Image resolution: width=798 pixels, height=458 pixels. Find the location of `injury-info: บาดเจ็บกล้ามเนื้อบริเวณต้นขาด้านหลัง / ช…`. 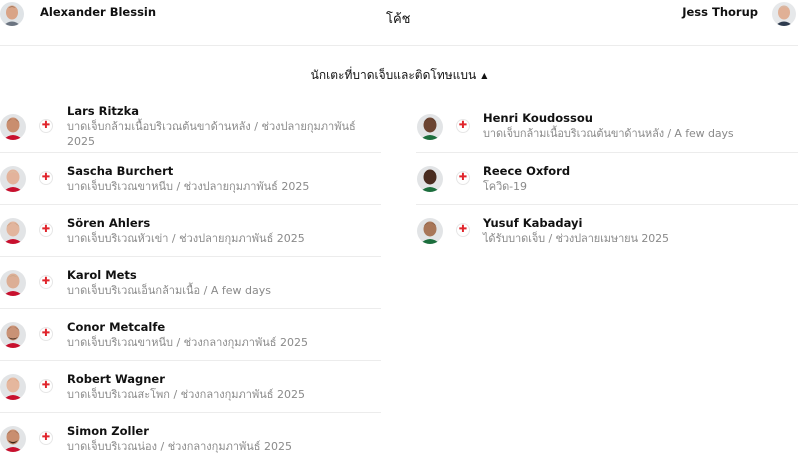

injury-info: บาดเจ็บกล้ามเนื้อบริเวณต้นขาด้านหลัง / ช… is located at coordinates (211, 134).